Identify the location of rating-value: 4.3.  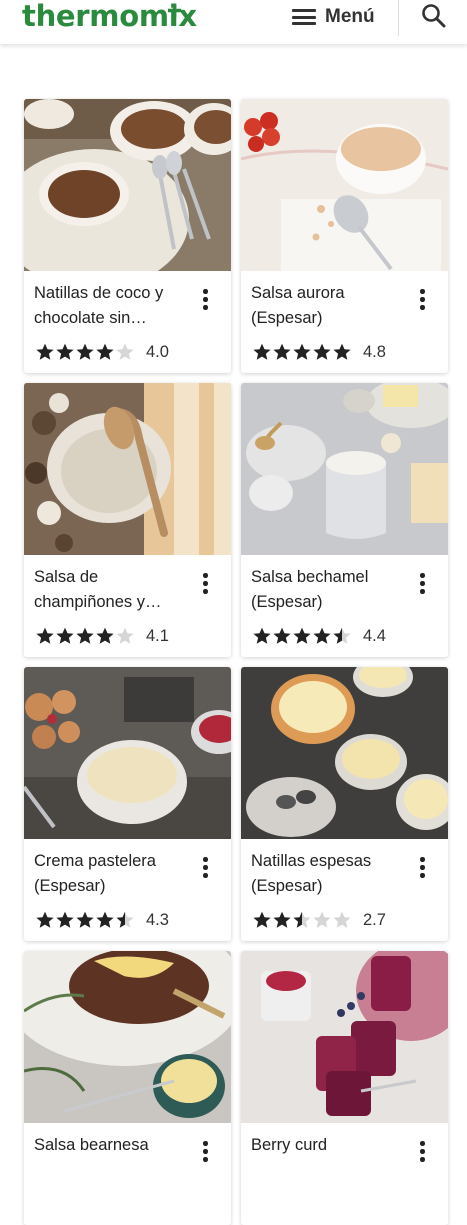
(157, 919).